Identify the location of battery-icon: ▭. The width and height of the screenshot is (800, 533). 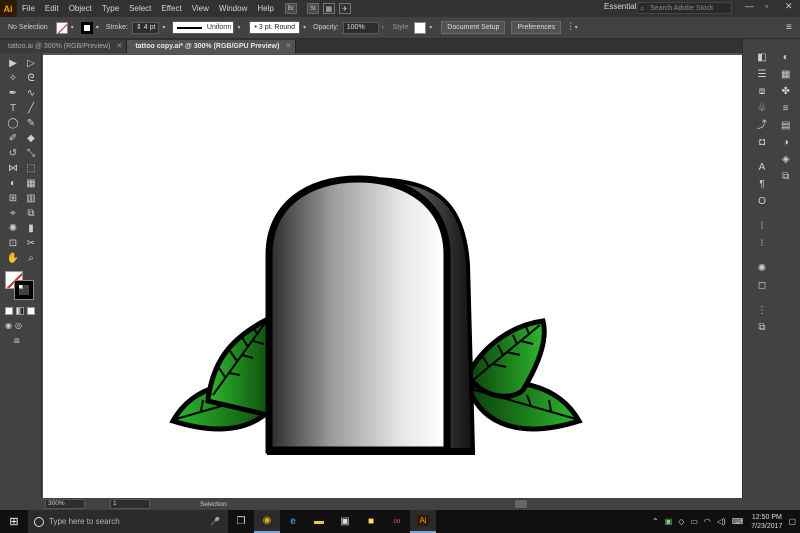
(694, 521).